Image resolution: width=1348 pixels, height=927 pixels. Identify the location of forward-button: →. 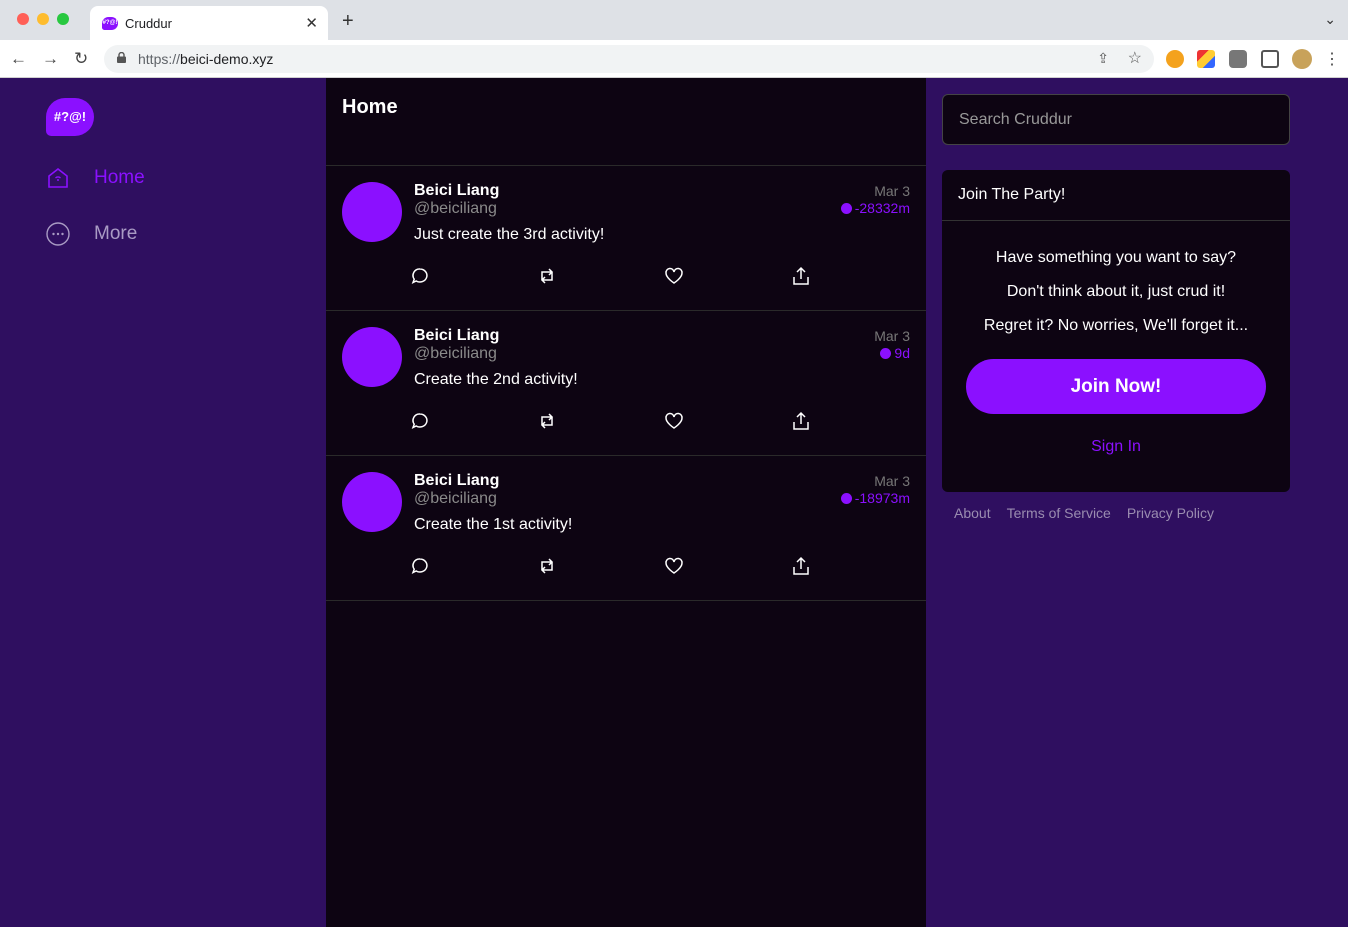
(50, 59).